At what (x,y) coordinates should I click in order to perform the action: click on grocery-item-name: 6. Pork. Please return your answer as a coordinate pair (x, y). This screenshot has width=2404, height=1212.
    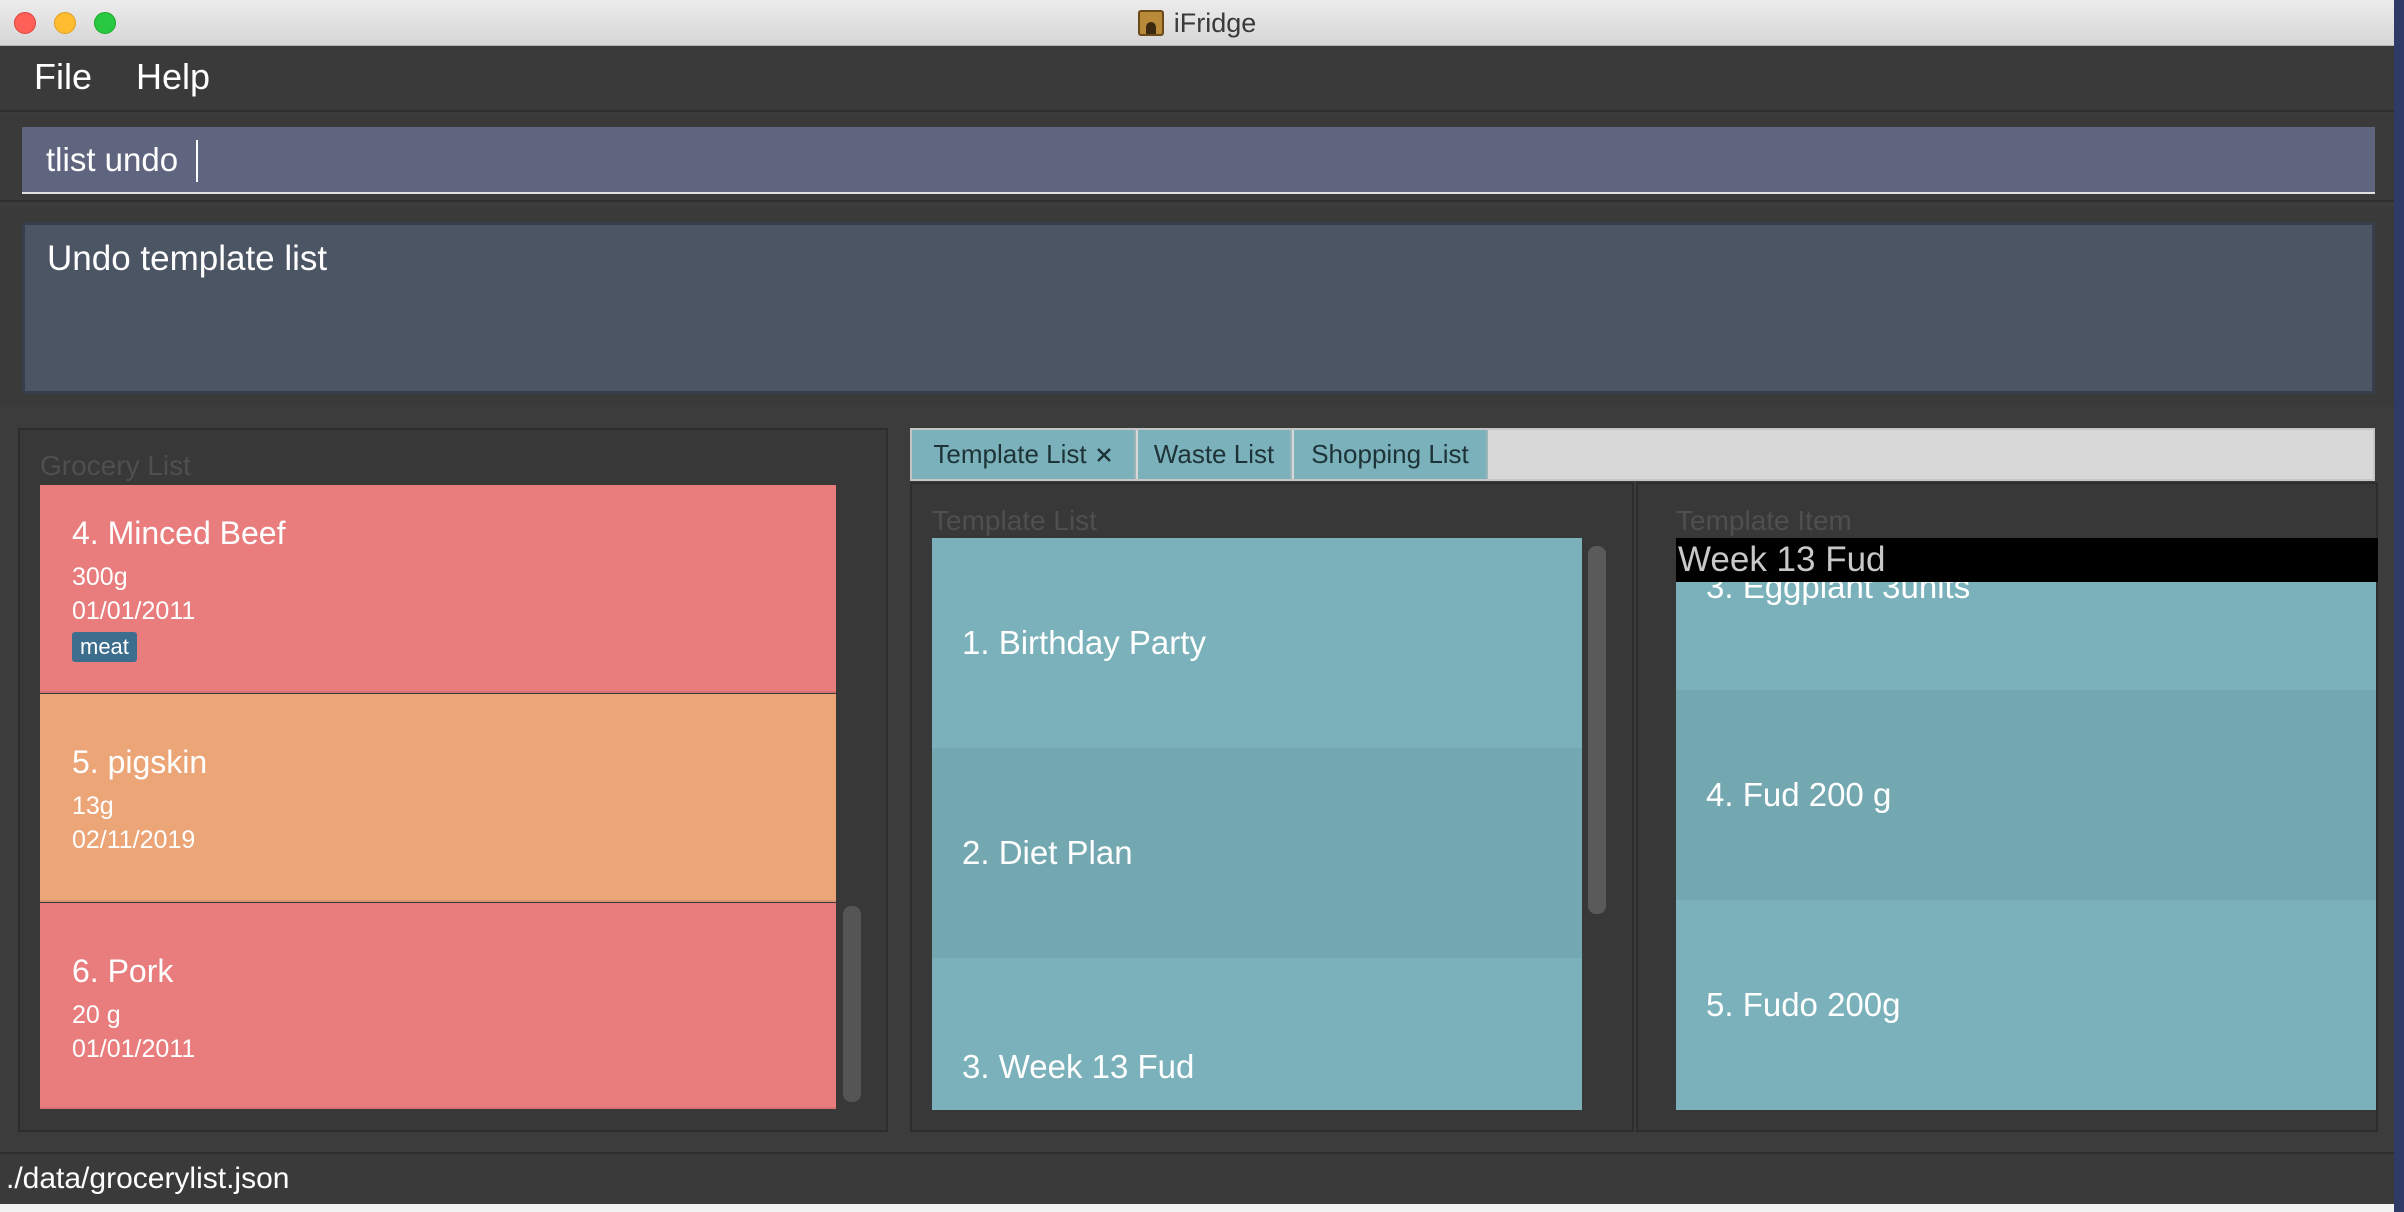
    Looking at the image, I should click on (123, 971).